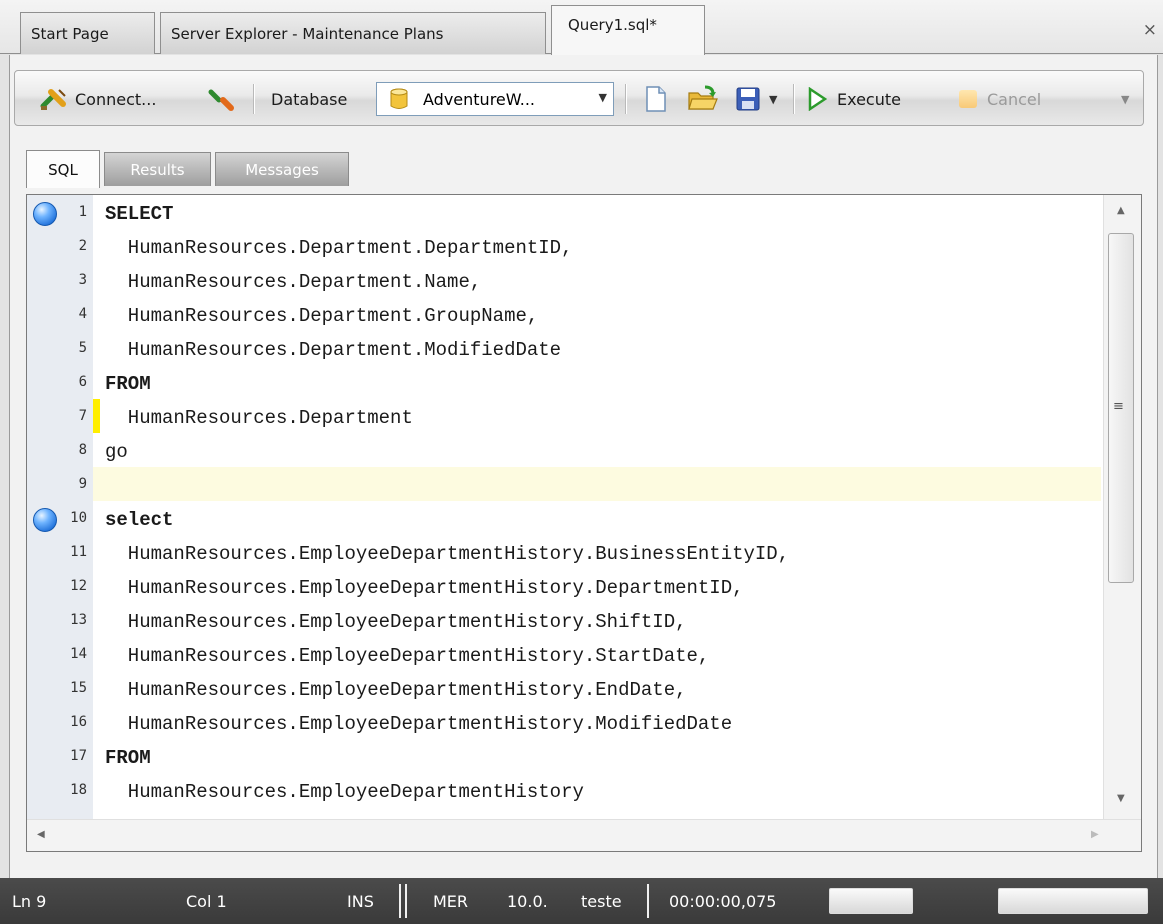  What do you see at coordinates (70, 33) in the screenshot?
I see `tab-start-page-label: Start Page` at bounding box center [70, 33].